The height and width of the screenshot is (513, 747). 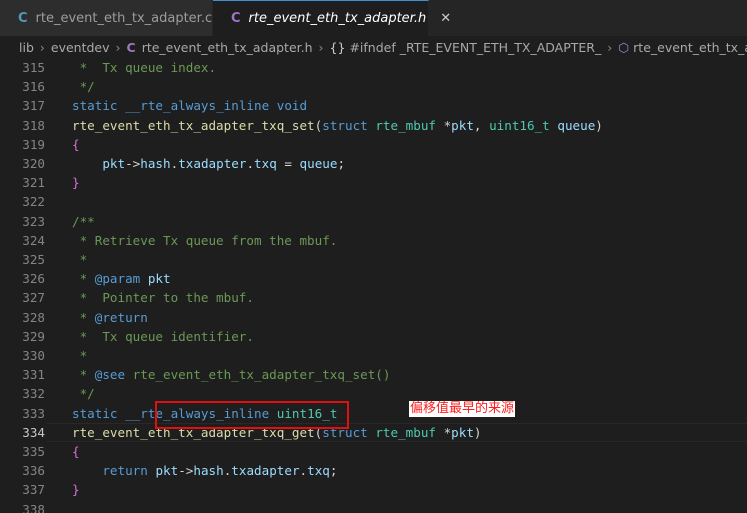 I want to click on code-line: 325 *, so click(x=373, y=259).